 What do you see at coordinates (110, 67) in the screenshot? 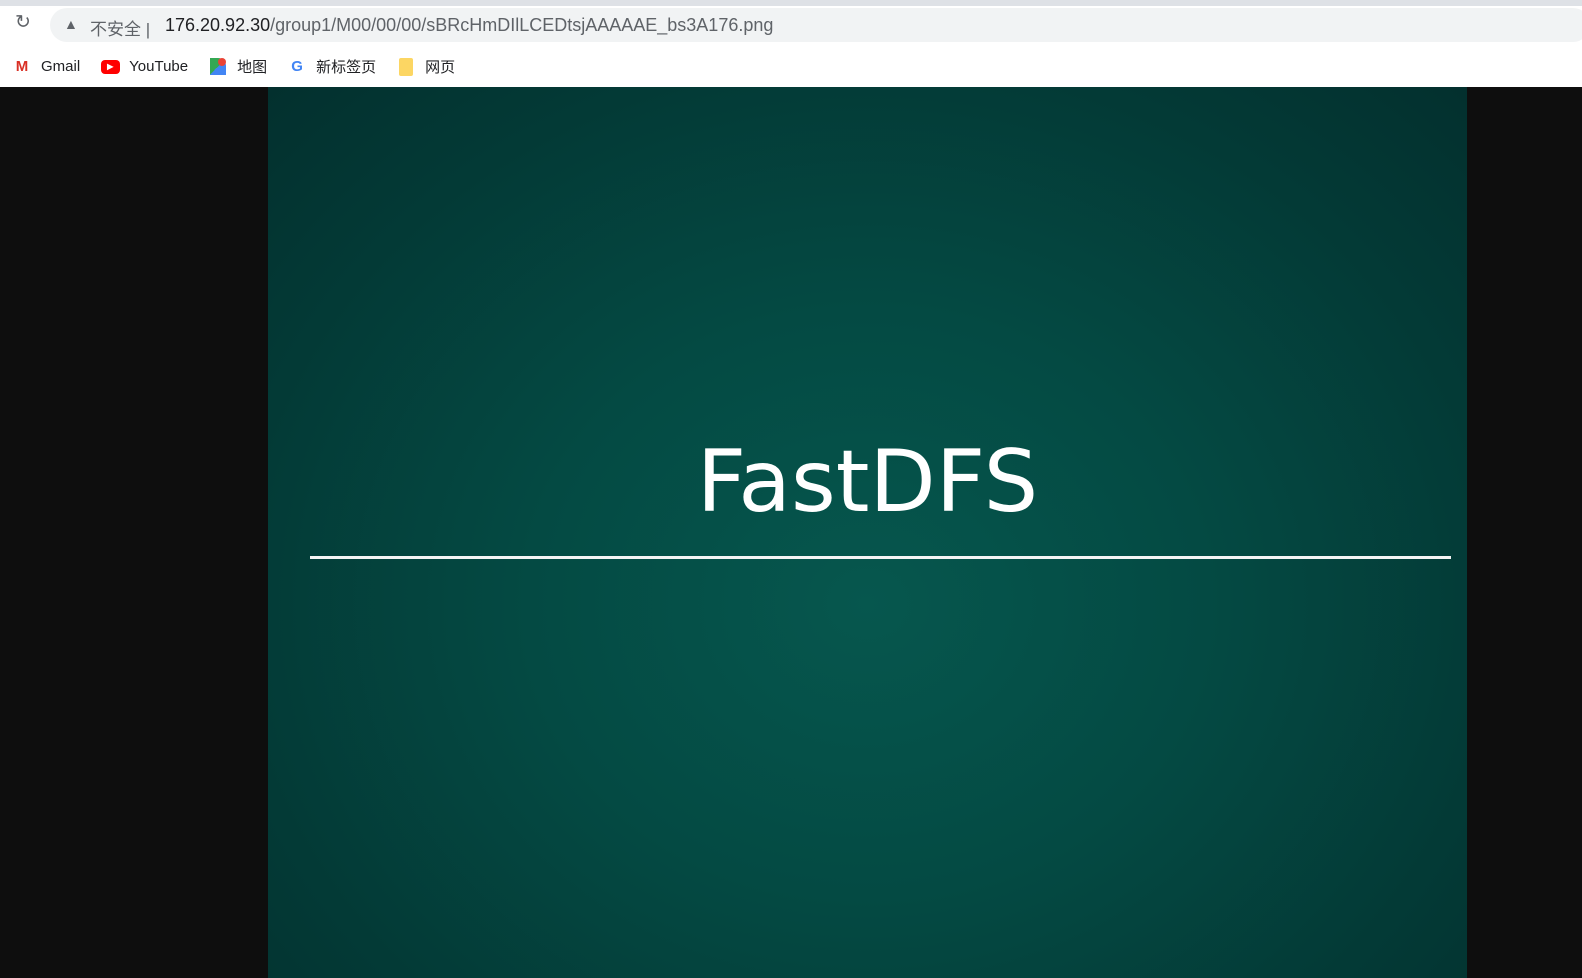
I see `youtube-icon: ▶` at bounding box center [110, 67].